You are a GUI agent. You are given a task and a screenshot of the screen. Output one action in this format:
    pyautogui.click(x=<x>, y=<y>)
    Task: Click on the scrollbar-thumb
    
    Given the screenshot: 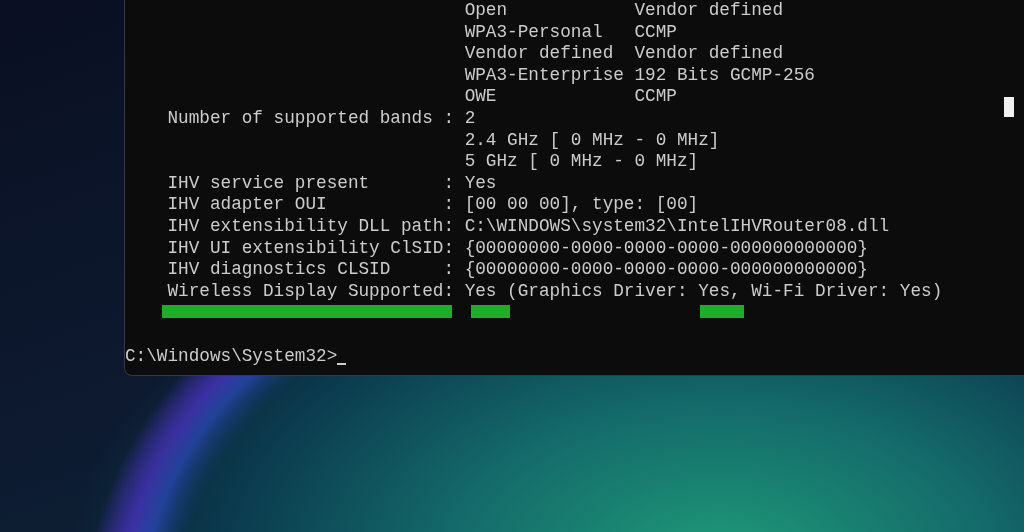 What is the action you would take?
    pyautogui.click(x=1009, y=107)
    